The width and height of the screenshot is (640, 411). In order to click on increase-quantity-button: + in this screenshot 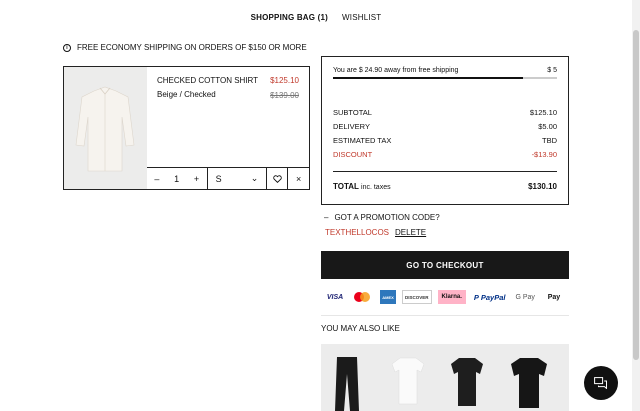, I will do `click(196, 179)`.